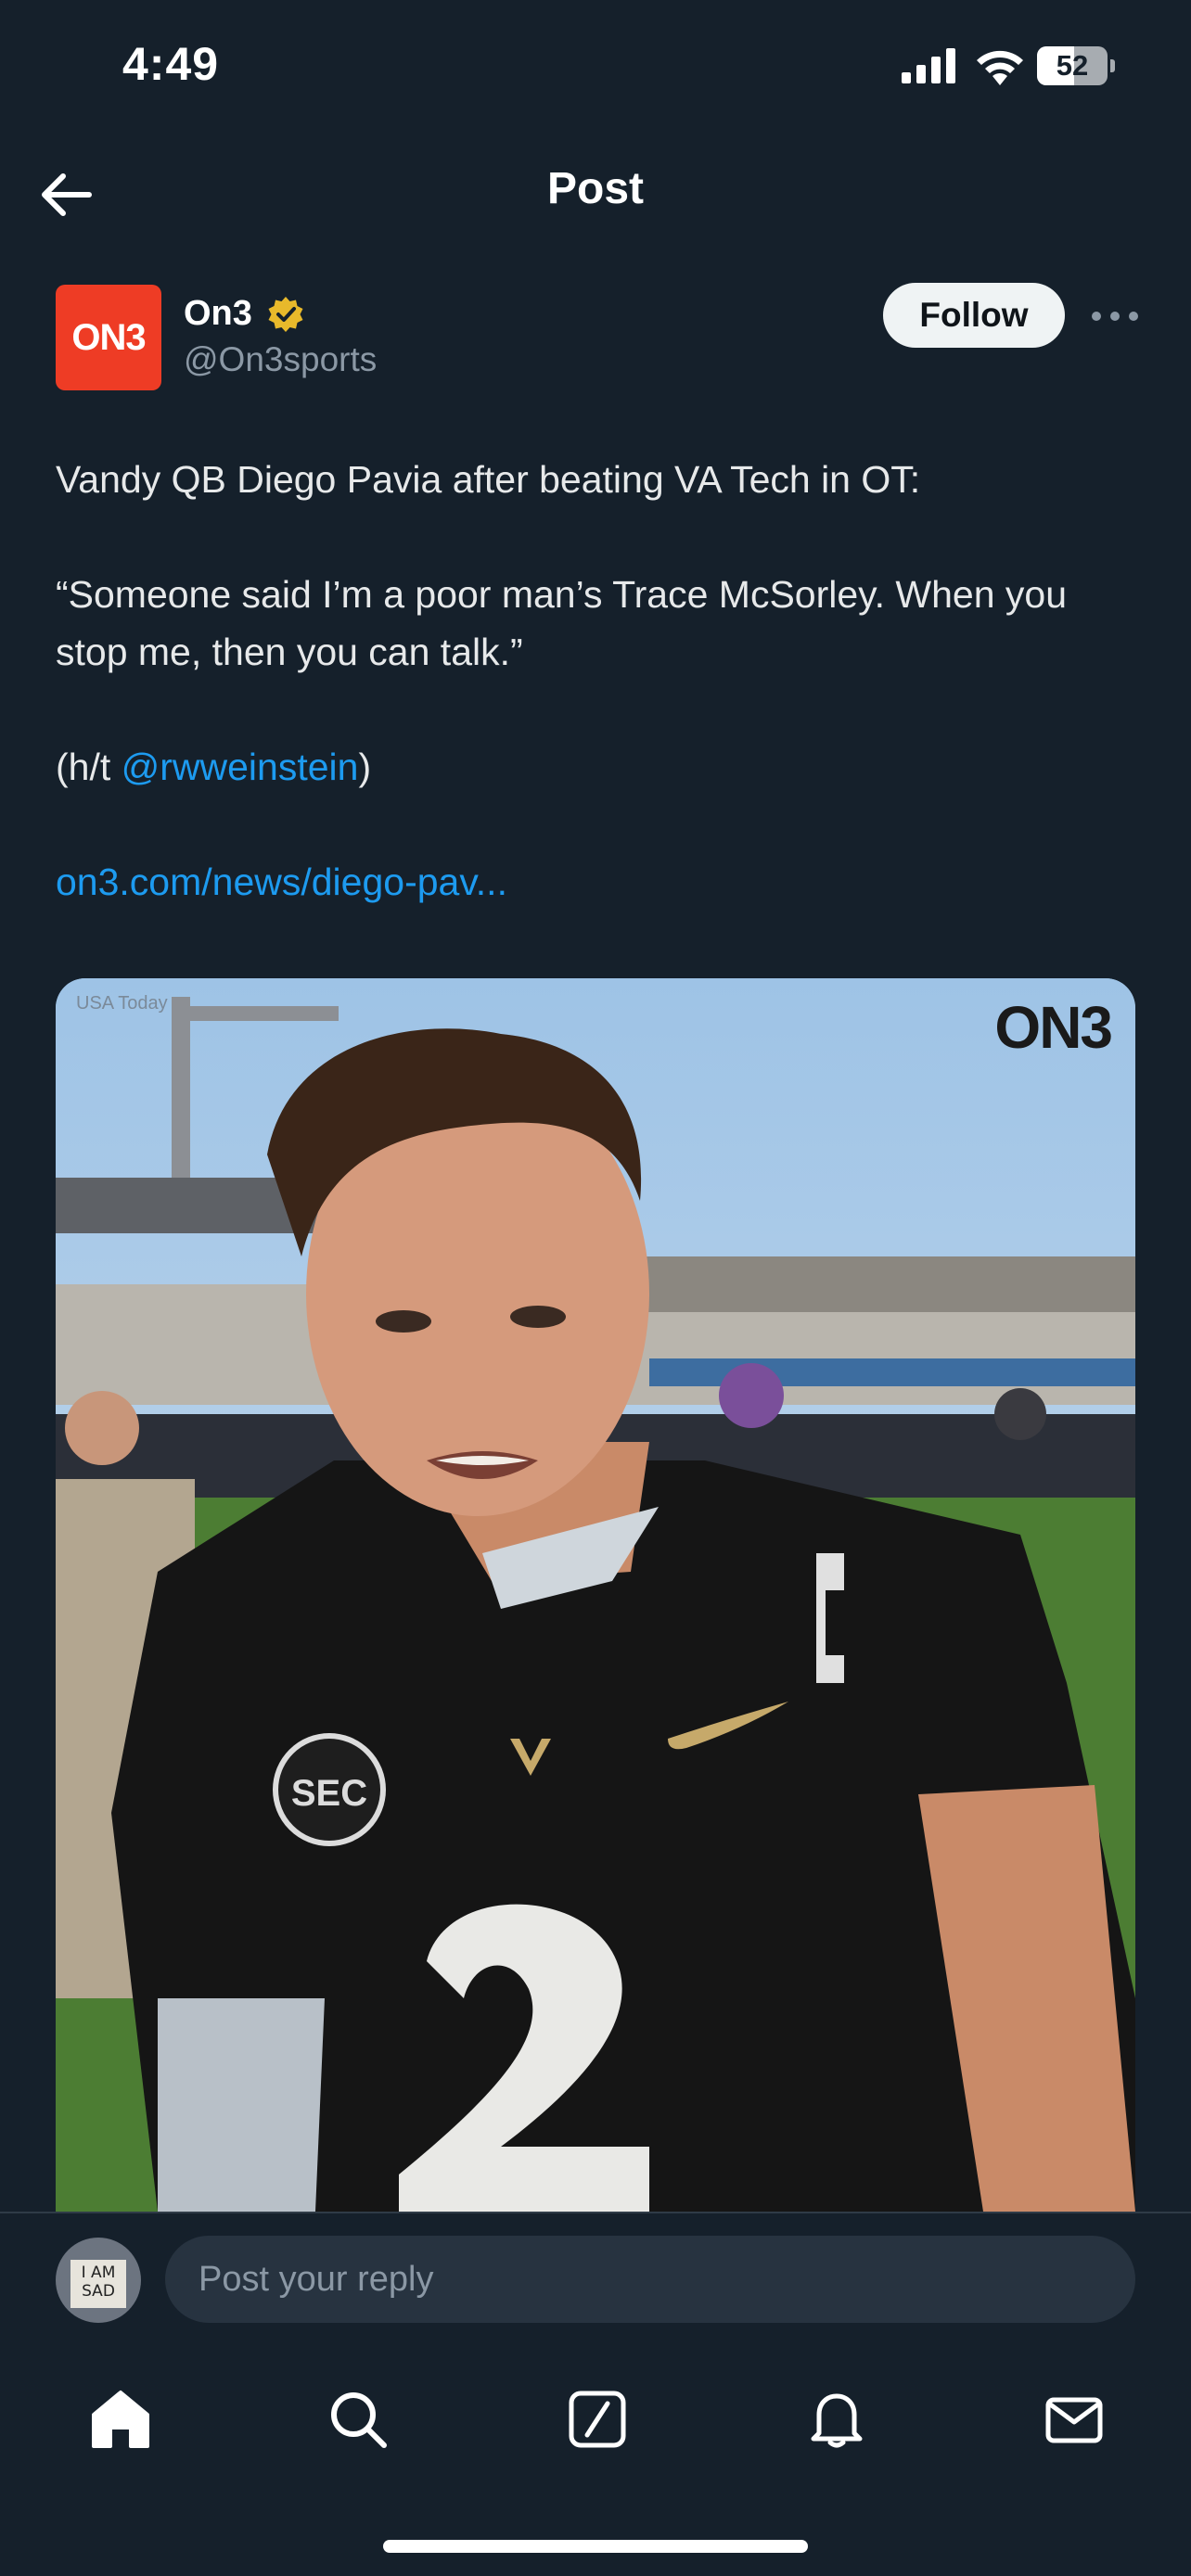 This screenshot has width=1191, height=2576. I want to click on photo-credit: USA Today, so click(122, 1004).